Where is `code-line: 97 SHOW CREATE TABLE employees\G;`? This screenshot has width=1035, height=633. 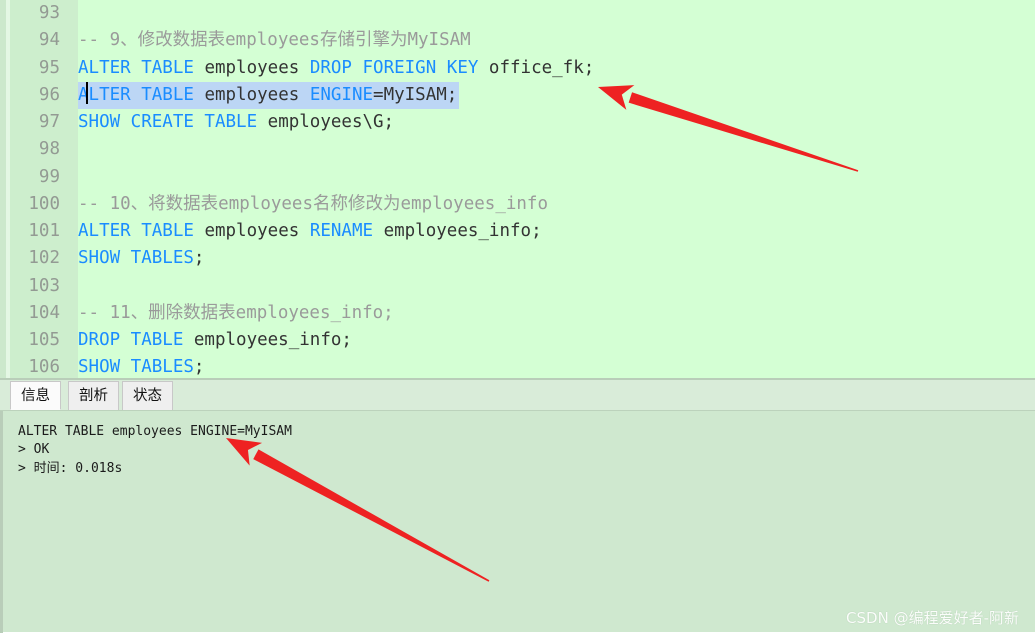
code-line: 97 SHOW CREATE TABLE employees\G; is located at coordinates (517, 122).